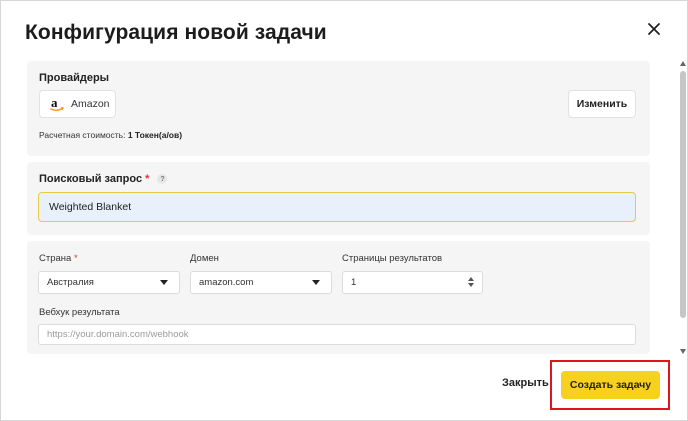  Describe the element at coordinates (90, 104) in the screenshot. I see `provider-name: Amazon` at that location.